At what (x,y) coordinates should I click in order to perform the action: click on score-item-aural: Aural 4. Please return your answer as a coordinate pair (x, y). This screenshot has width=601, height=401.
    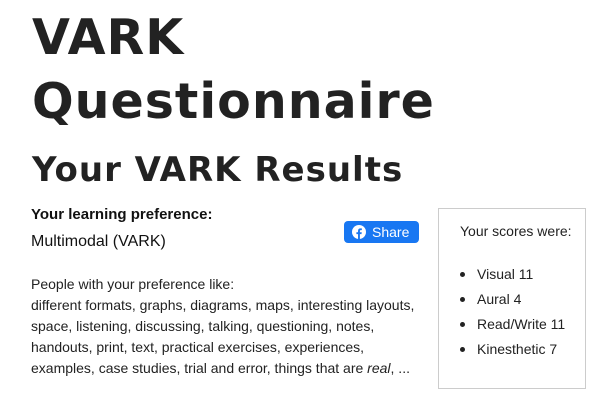
    Looking at the image, I should click on (522, 299).